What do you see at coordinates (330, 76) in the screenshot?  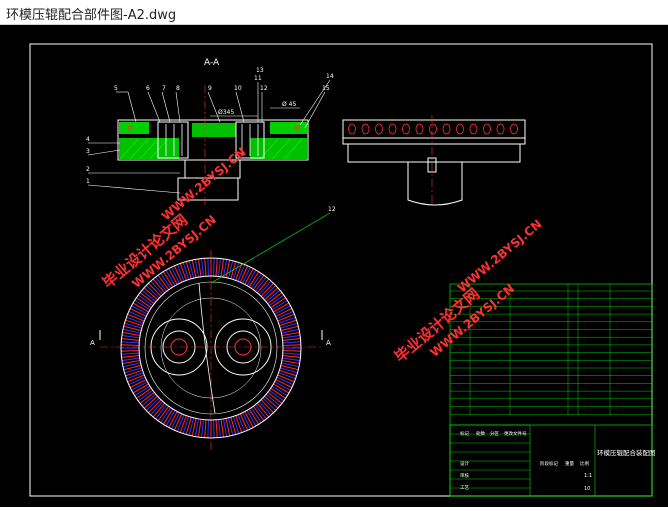 I see `callout-14: 14` at bounding box center [330, 76].